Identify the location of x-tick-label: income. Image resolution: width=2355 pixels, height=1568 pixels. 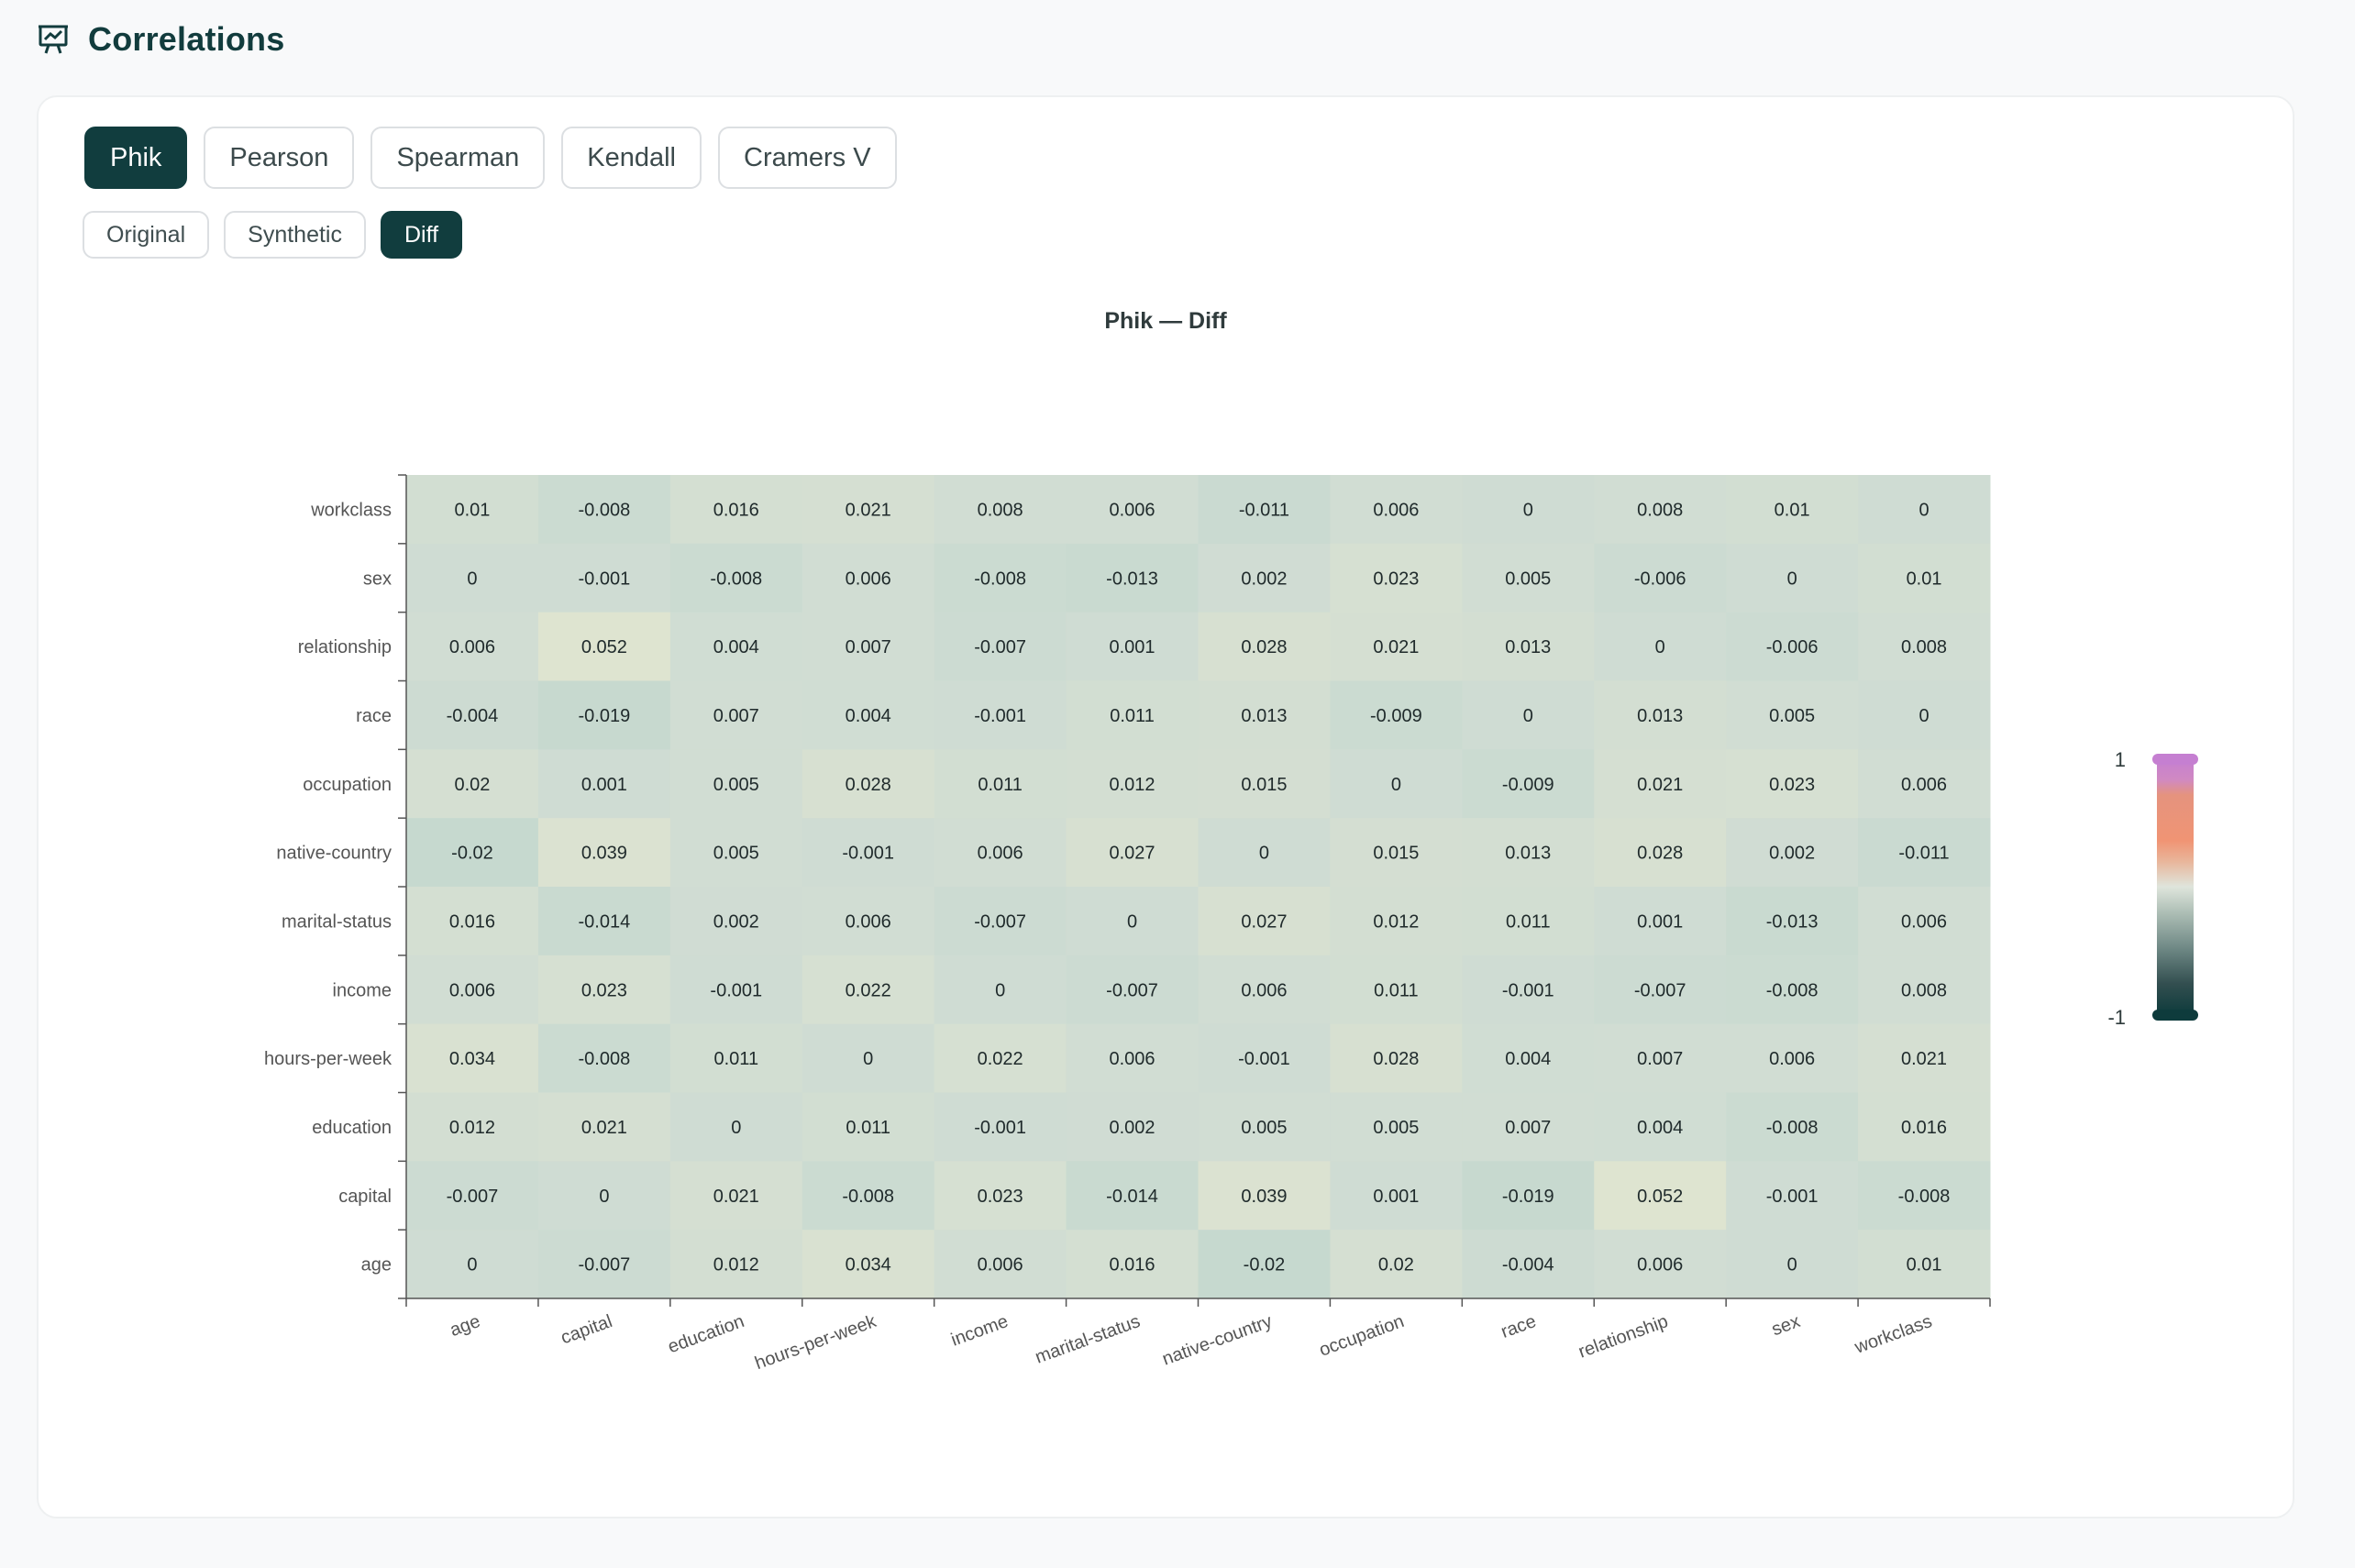
(979, 1331).